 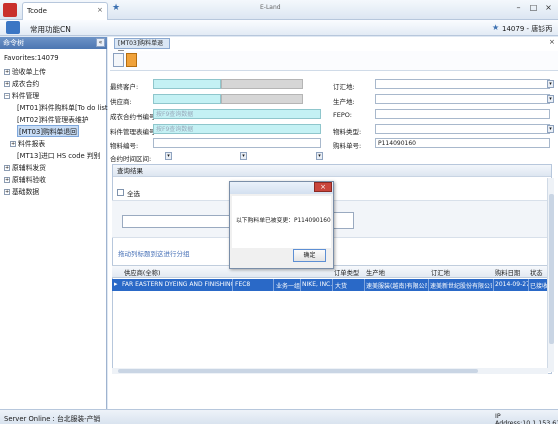 What do you see at coordinates (375, 272) in the screenshot?
I see `column-production: 生产地` at bounding box center [375, 272].